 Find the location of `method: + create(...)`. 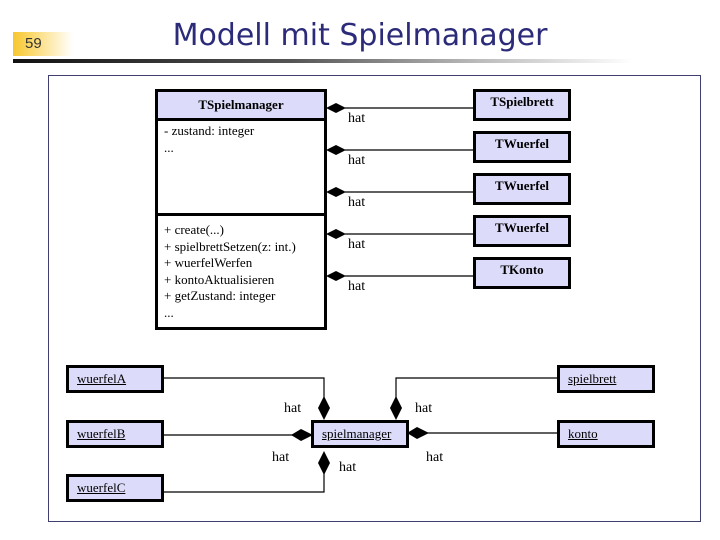

method: + create(...) is located at coordinates (194, 229).